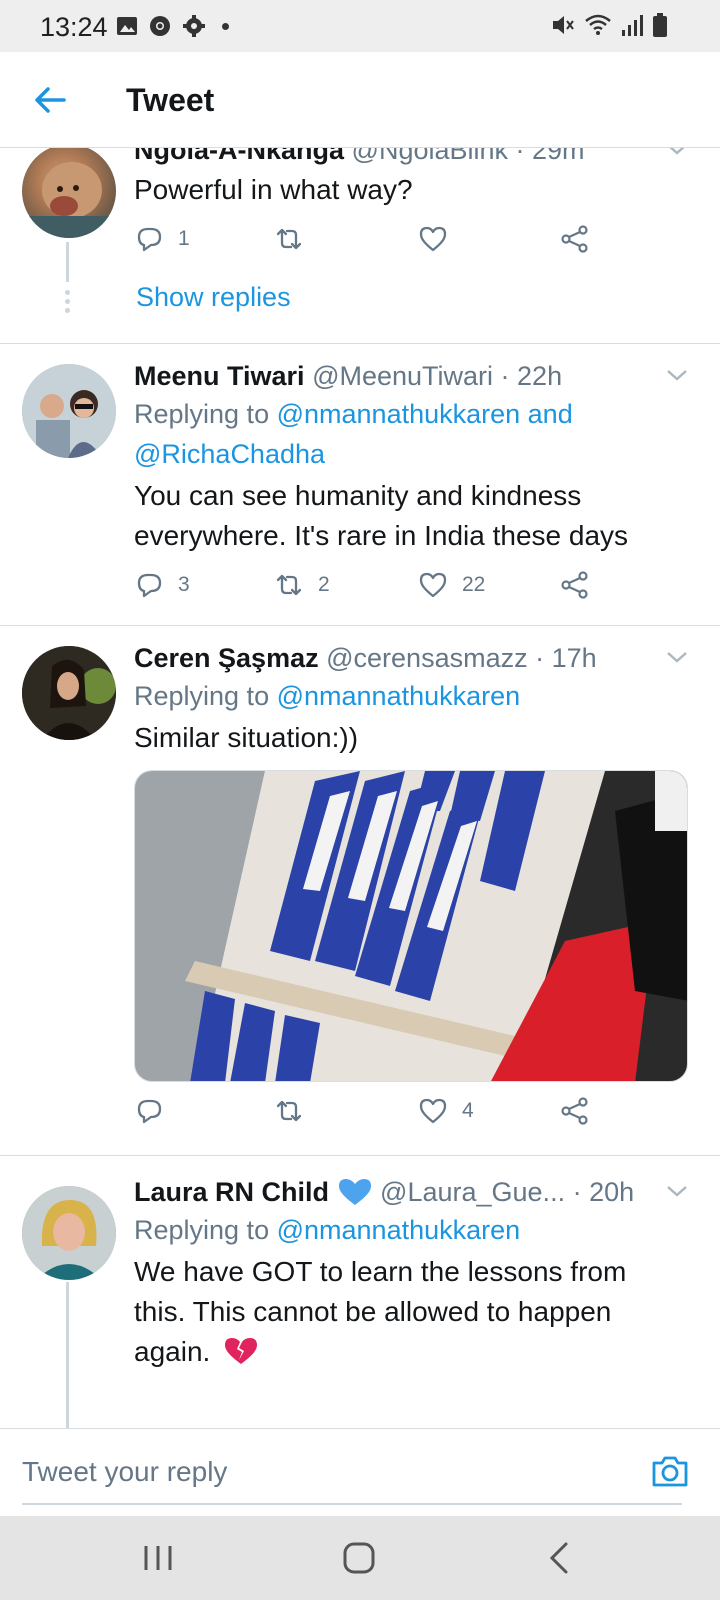 This screenshot has height=1600, width=720. What do you see at coordinates (229, 454) in the screenshot?
I see `mention-link: @RichaChadha` at bounding box center [229, 454].